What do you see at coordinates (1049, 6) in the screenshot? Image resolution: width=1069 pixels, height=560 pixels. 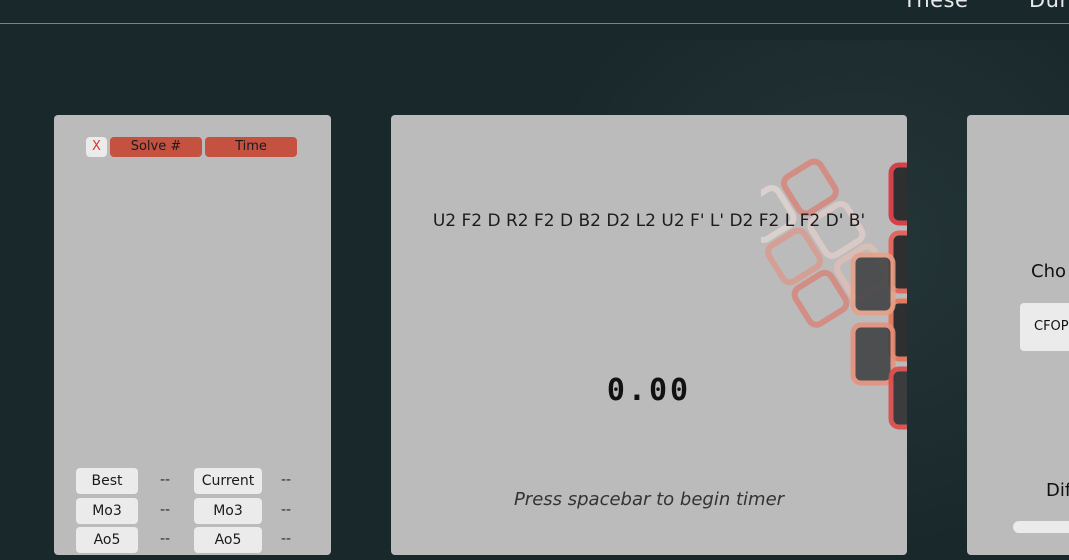 I see `nav-link-dur: Dur` at bounding box center [1049, 6].